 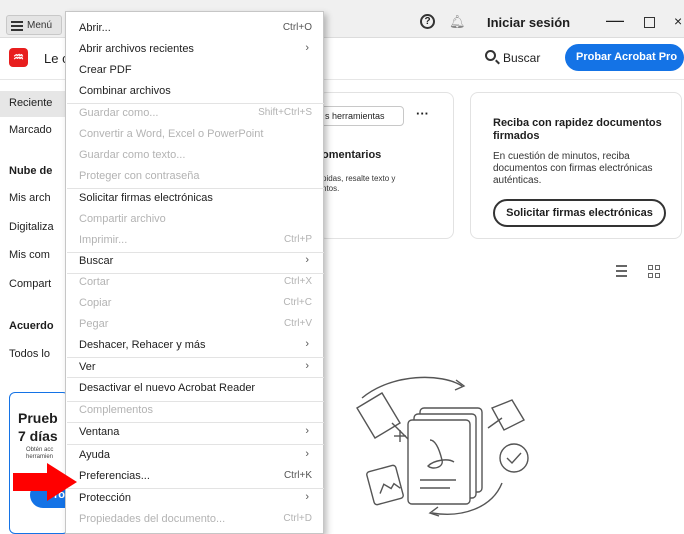 What do you see at coordinates (195, 476) in the screenshot?
I see `menu-item-preferences: Preferencias... Ctrl+K` at bounding box center [195, 476].